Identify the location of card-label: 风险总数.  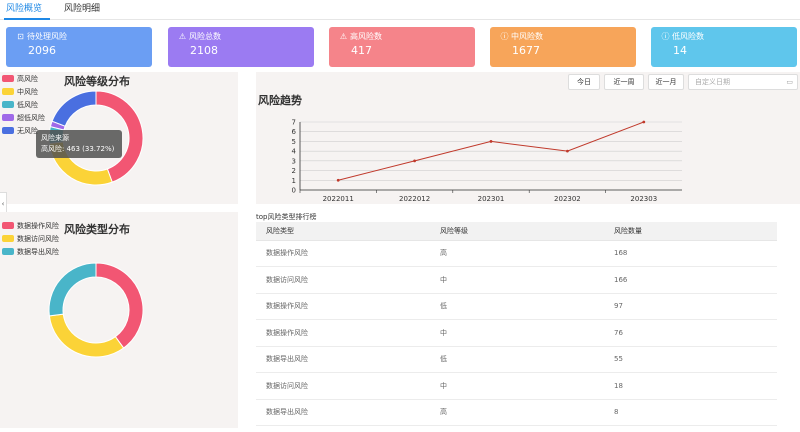
(205, 36).